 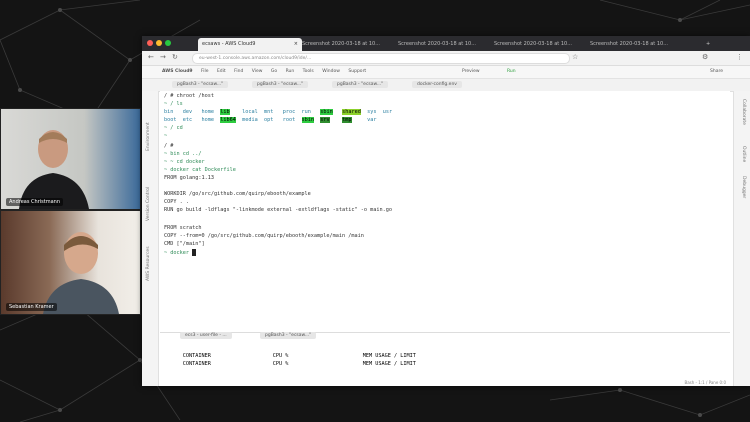 I want to click on browser-tab-1: ecsaws - AWS Cloud9 ×, so click(x=250, y=44).